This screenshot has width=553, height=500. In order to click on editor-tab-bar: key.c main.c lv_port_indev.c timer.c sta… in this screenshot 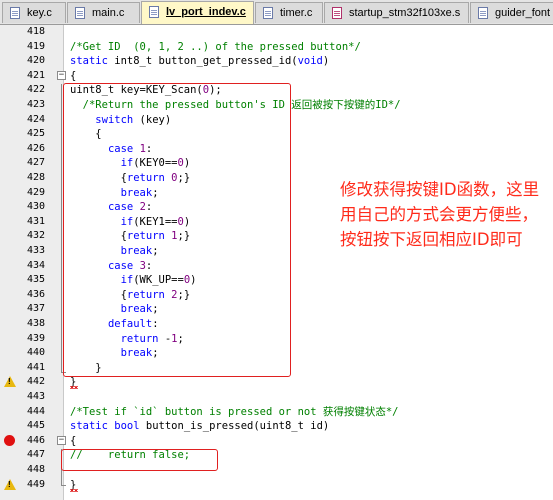, I will do `click(276, 12)`.